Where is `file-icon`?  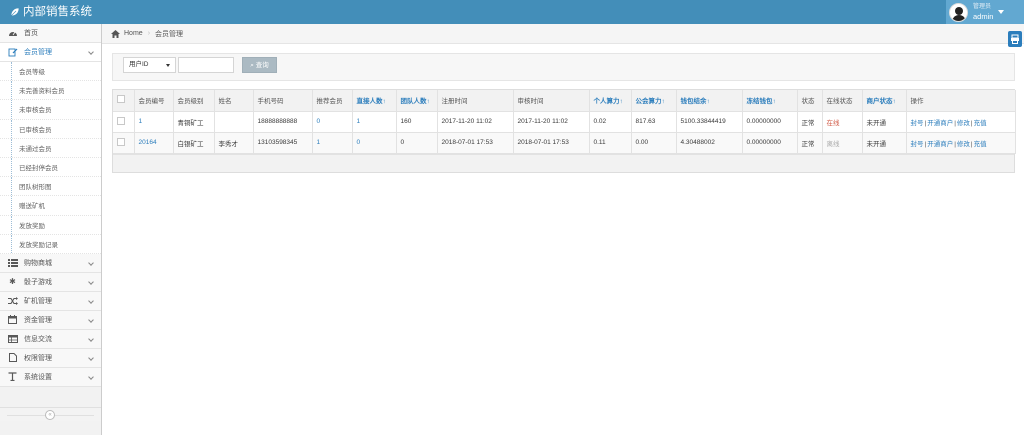
file-icon is located at coordinates (12, 358).